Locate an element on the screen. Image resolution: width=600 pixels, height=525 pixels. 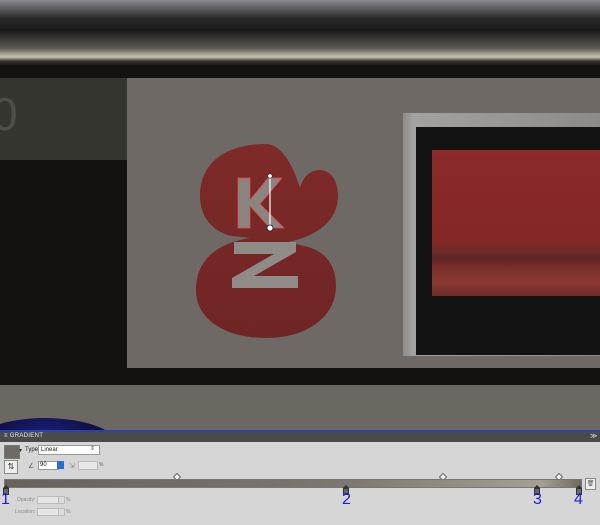
angle-icon: ∠ is located at coordinates (31, 466).